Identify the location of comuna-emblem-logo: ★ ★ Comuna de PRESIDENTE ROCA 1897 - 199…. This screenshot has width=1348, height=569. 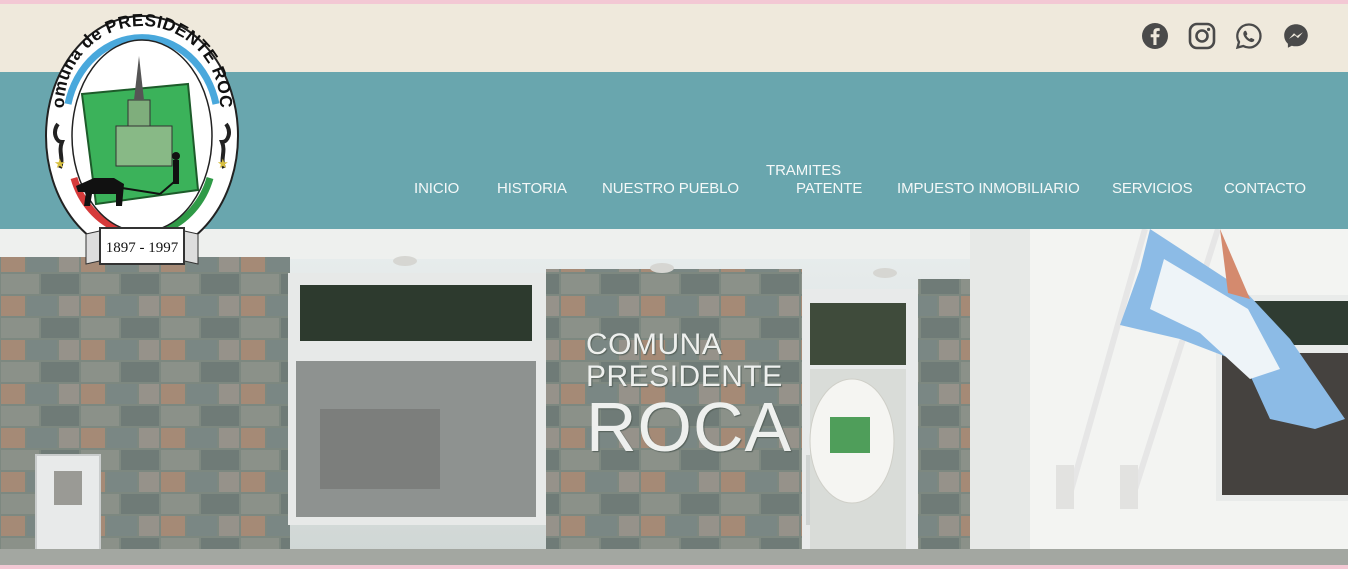
(137, 132).